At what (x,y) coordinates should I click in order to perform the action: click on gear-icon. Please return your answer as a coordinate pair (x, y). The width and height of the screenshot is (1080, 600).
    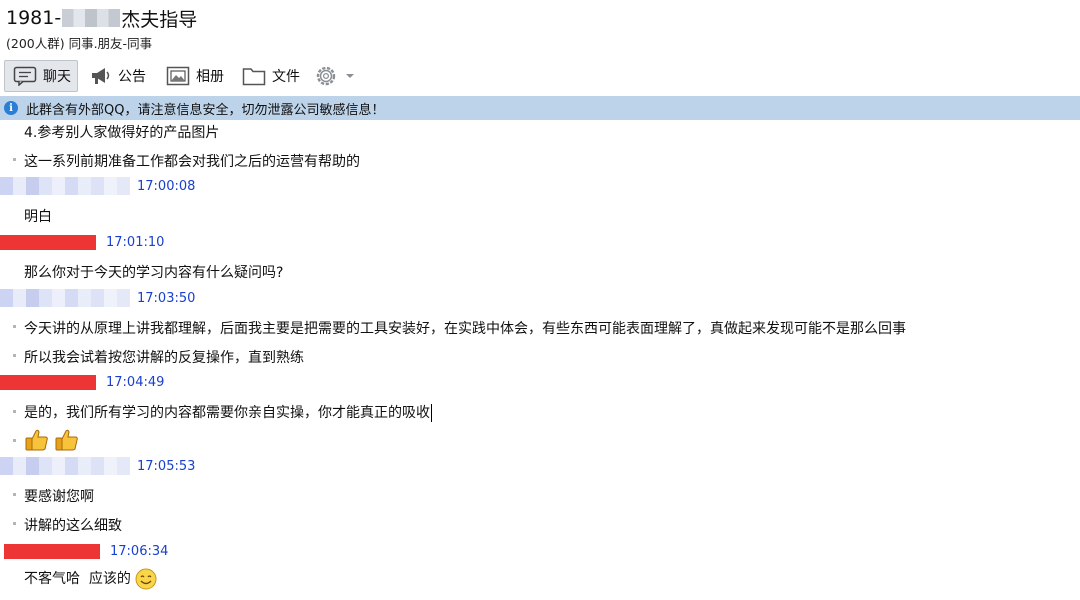
    Looking at the image, I should click on (326, 76).